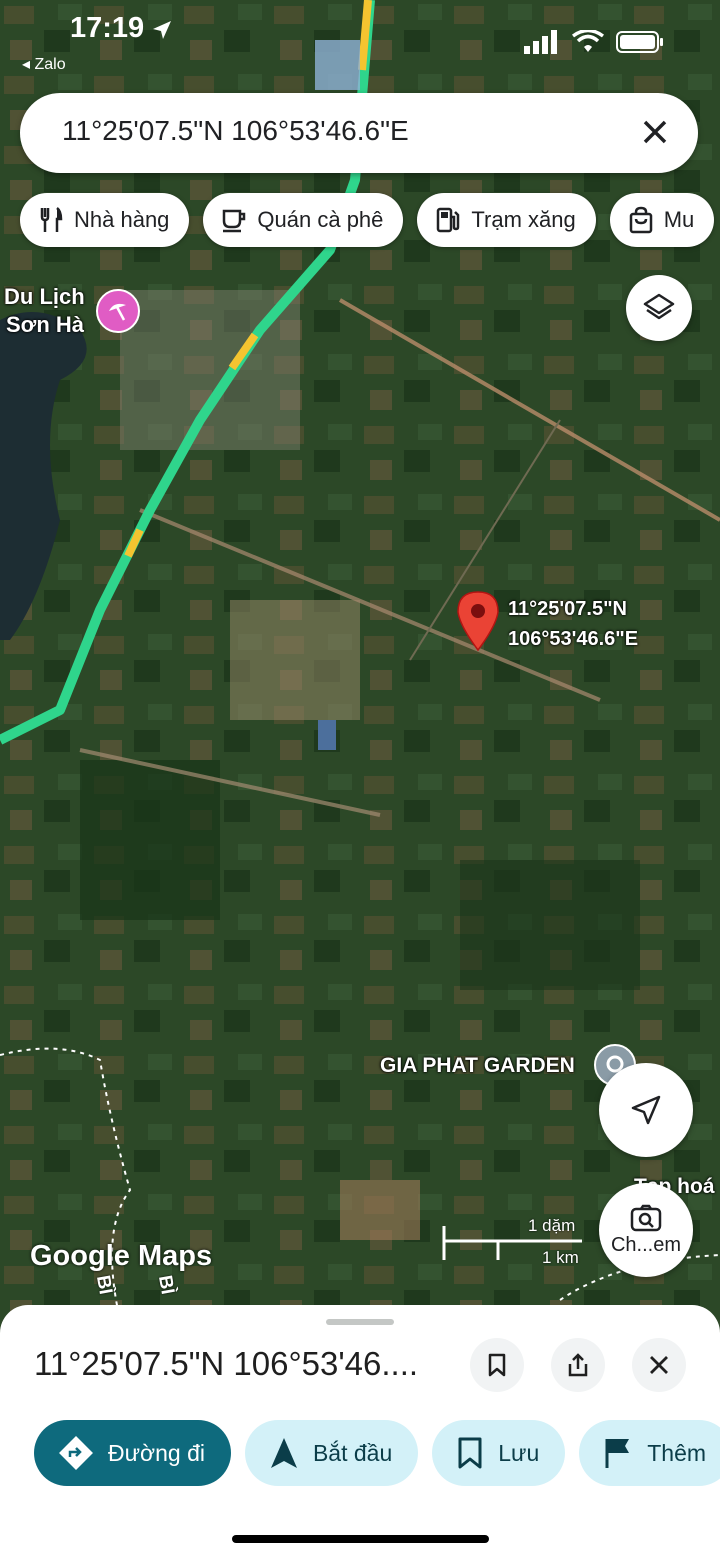 Image resolution: width=720 pixels, height=1557 pixels. What do you see at coordinates (662, 220) in the screenshot?
I see `chip-shopping: Mu` at bounding box center [662, 220].